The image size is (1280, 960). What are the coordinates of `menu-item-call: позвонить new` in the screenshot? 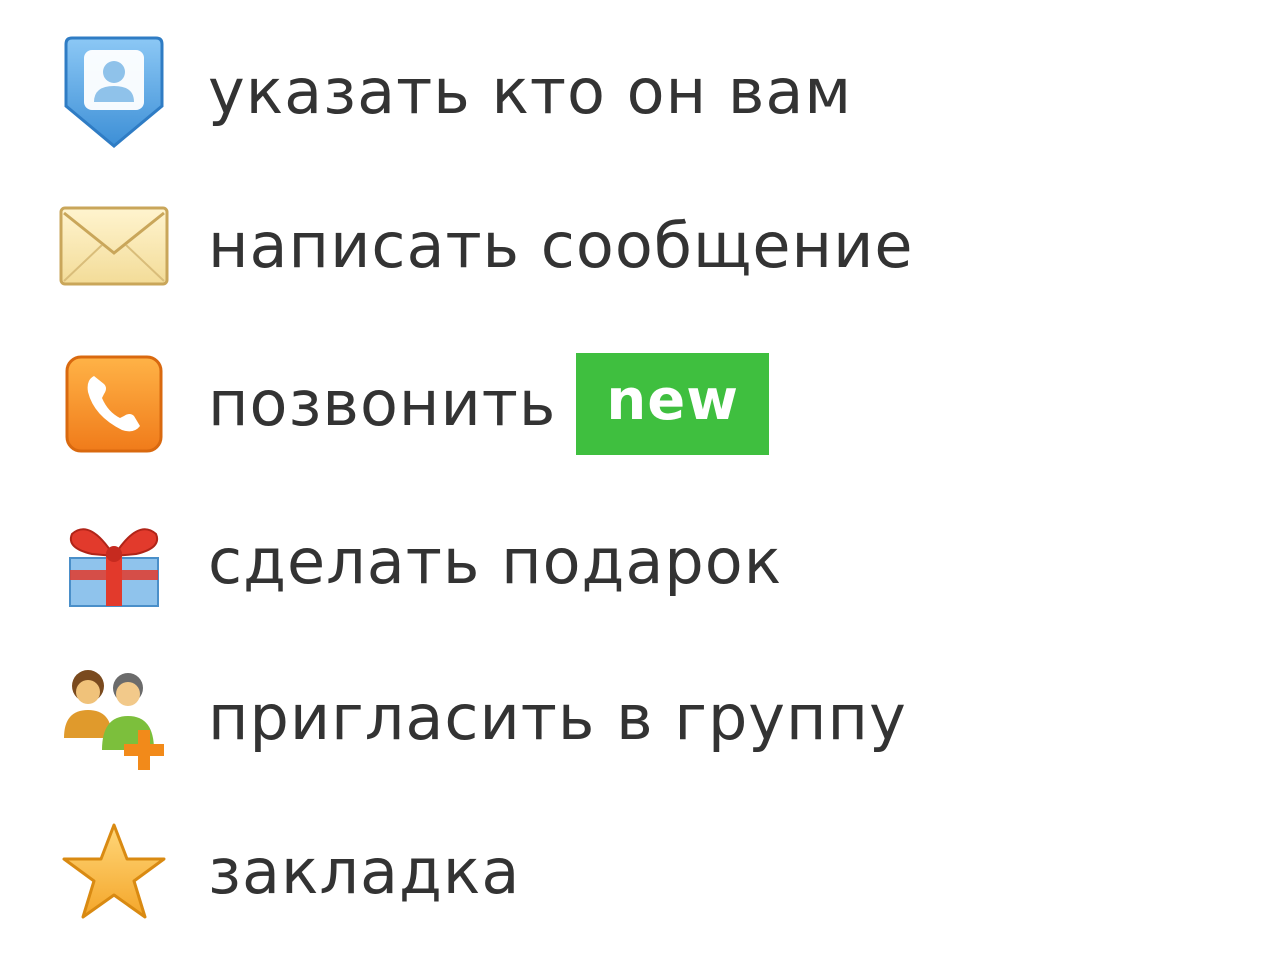 It's located at (412, 404).